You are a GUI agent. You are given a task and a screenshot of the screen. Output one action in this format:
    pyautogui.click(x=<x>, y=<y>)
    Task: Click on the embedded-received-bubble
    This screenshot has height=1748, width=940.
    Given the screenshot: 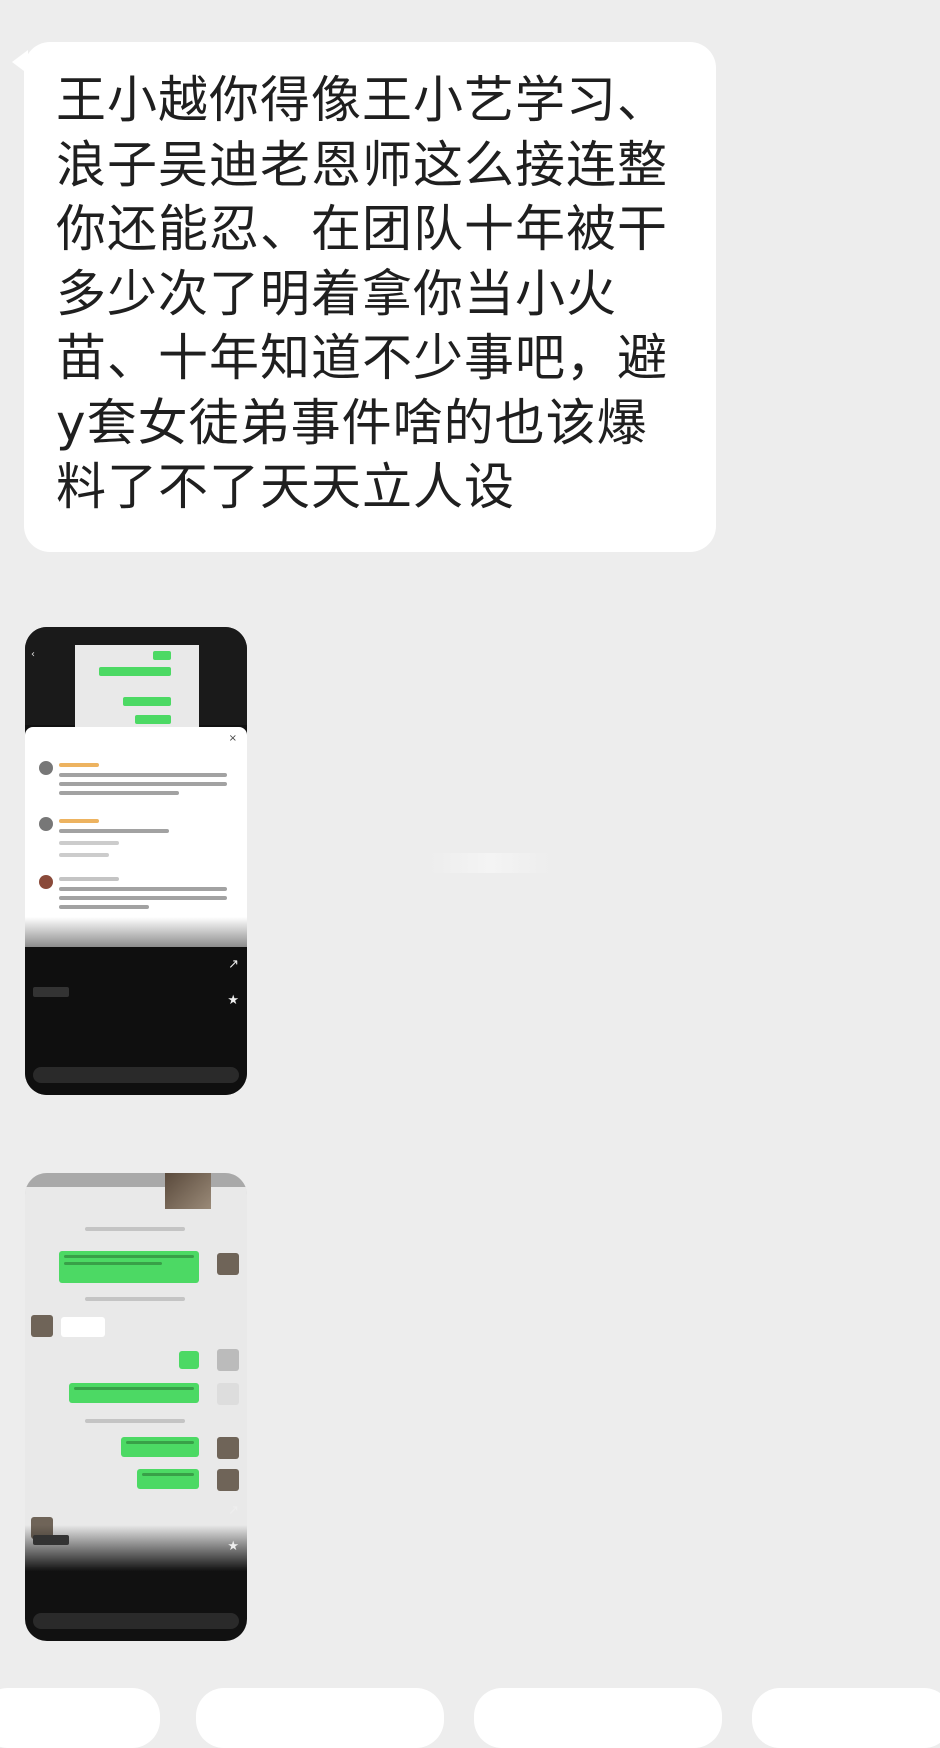 What is the action you would take?
    pyautogui.click(x=83, y=1327)
    